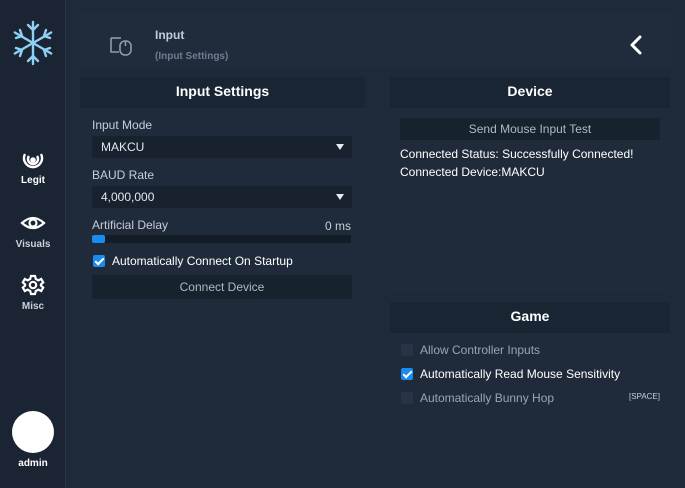 Image resolution: width=685 pixels, height=488 pixels. Describe the element at coordinates (33, 43) in the screenshot. I see `snowflake-logo-icon` at that location.